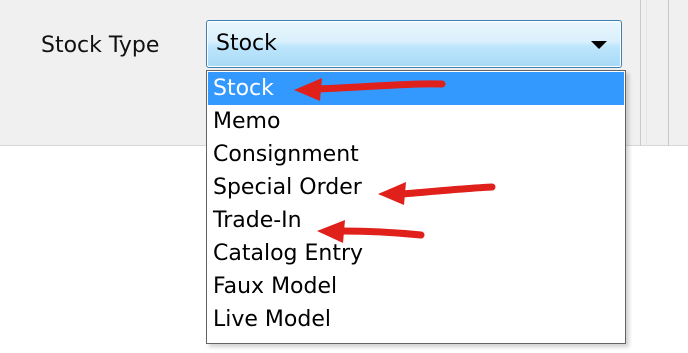 The width and height of the screenshot is (688, 353). Describe the element at coordinates (416, 154) in the screenshot. I see `option-consignment: Consignment` at that location.